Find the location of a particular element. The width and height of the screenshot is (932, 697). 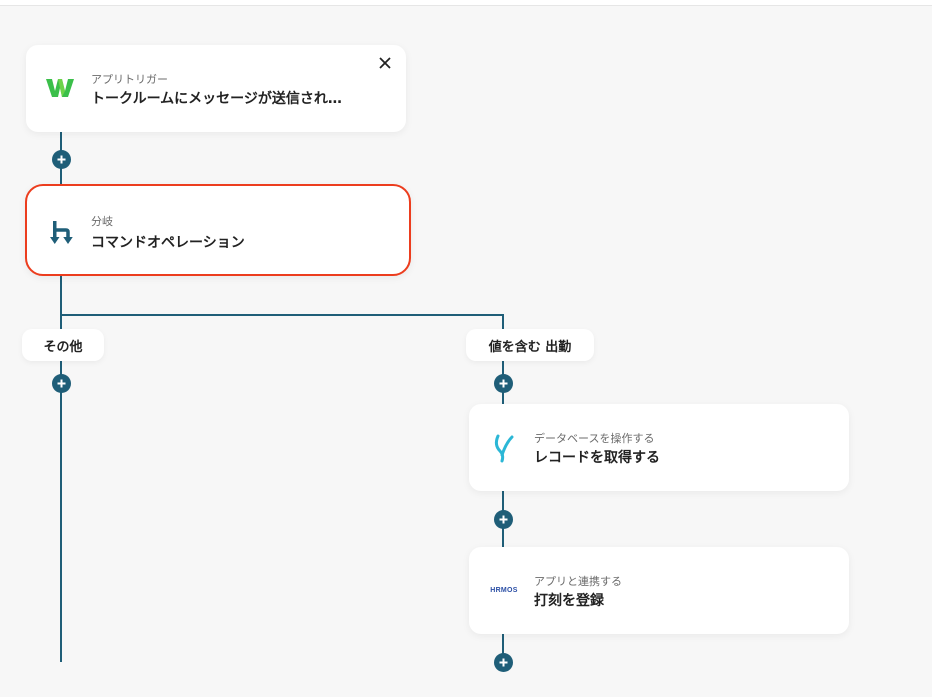

database-app-icon is located at coordinates (504, 448).